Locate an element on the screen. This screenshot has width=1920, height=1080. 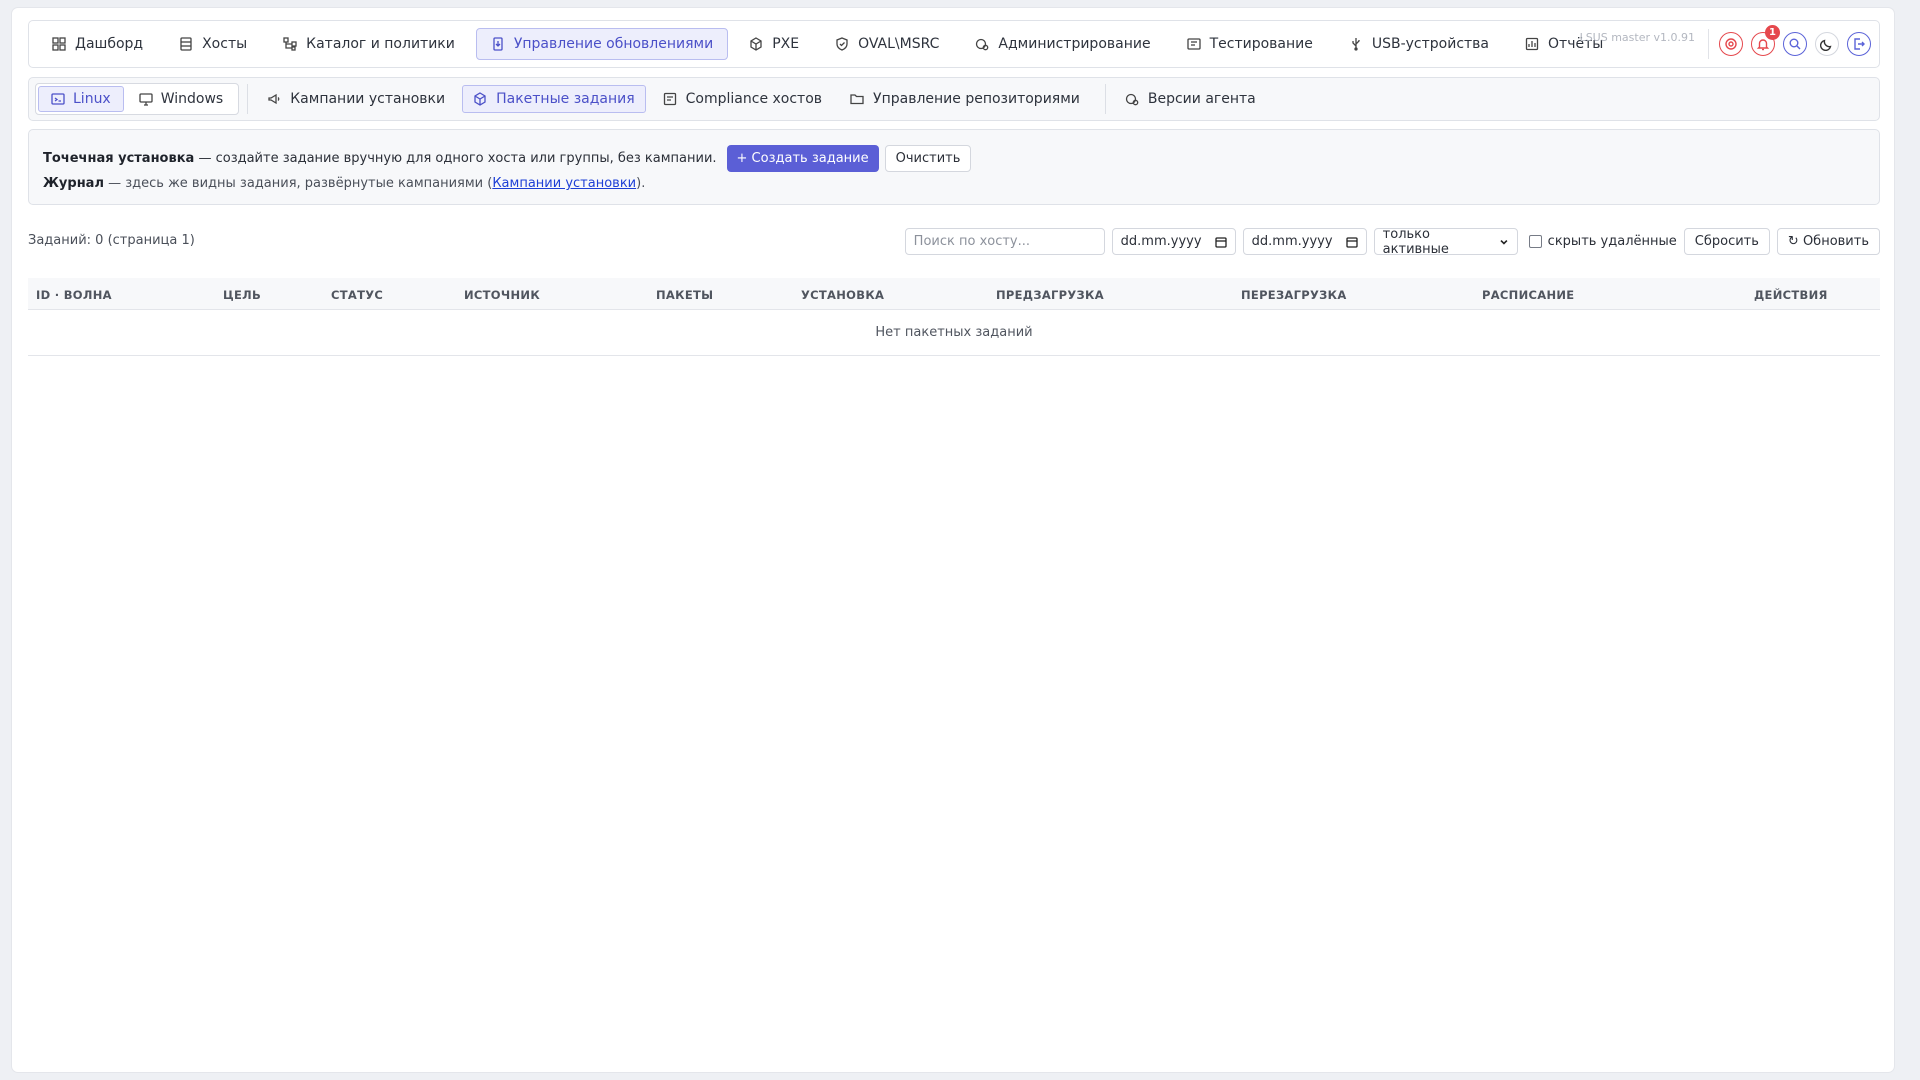
subnav-repositories: Управление репозиториями is located at coordinates (965, 99).